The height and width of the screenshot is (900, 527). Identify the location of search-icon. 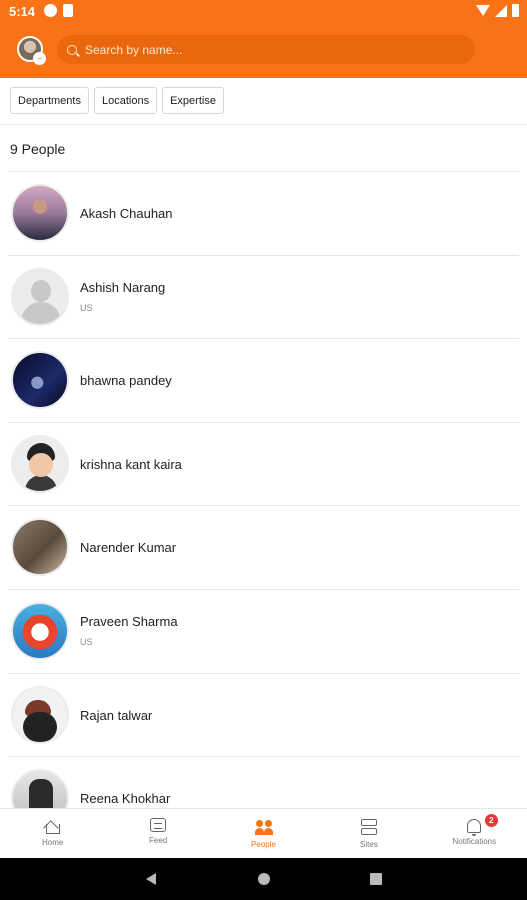
(72, 49).